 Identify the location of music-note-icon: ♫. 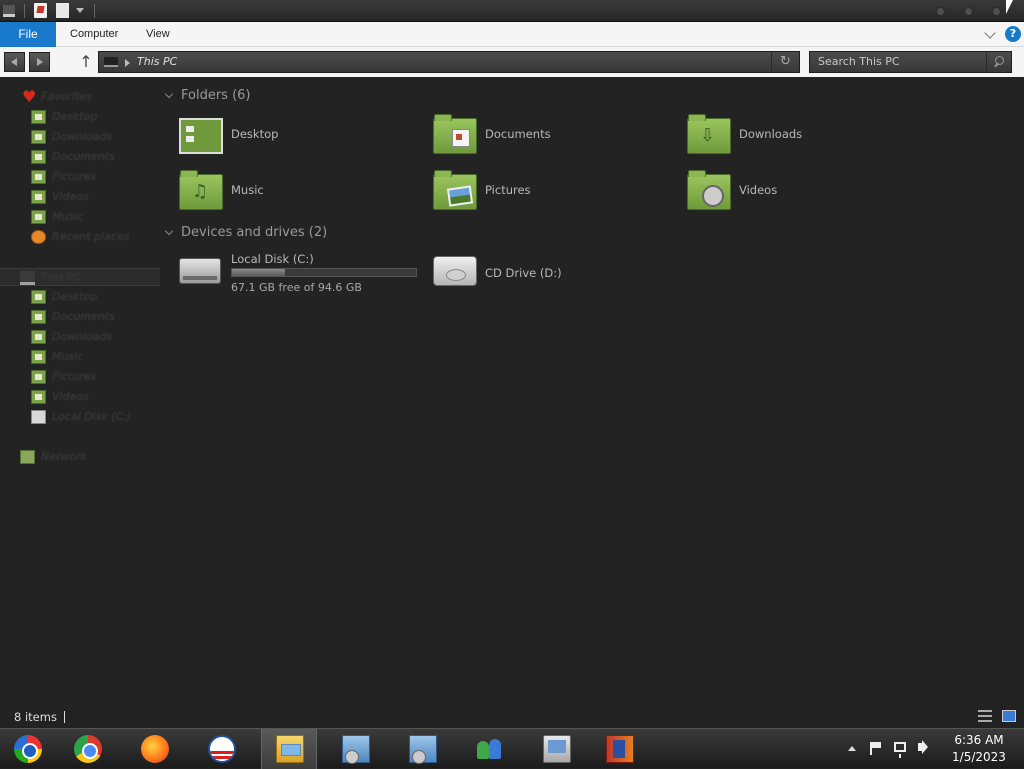
(200, 191).